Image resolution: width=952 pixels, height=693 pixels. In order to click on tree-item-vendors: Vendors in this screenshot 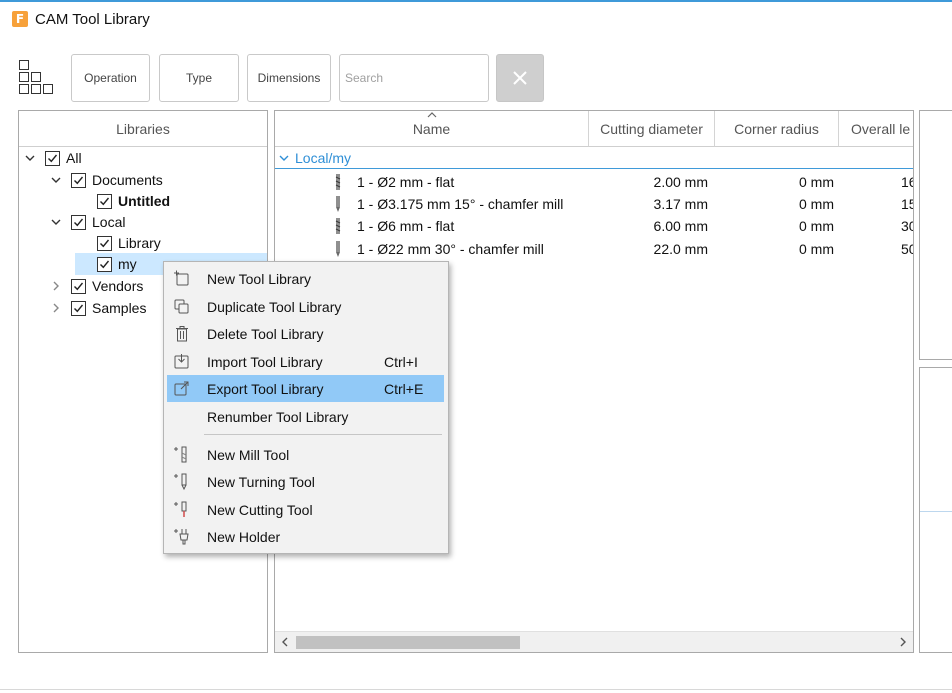, I will do `click(96, 286)`.